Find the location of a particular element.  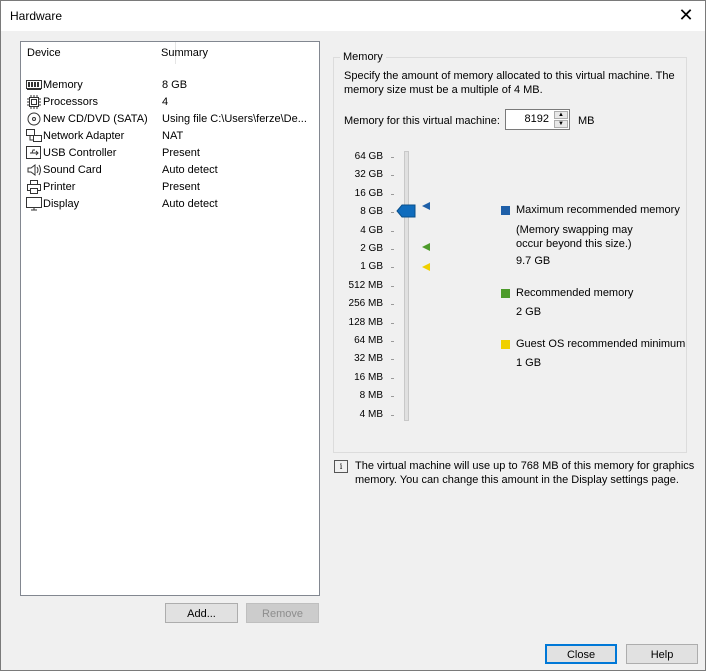

slider-tick-label: 64 MB is located at coordinates (368, 340).